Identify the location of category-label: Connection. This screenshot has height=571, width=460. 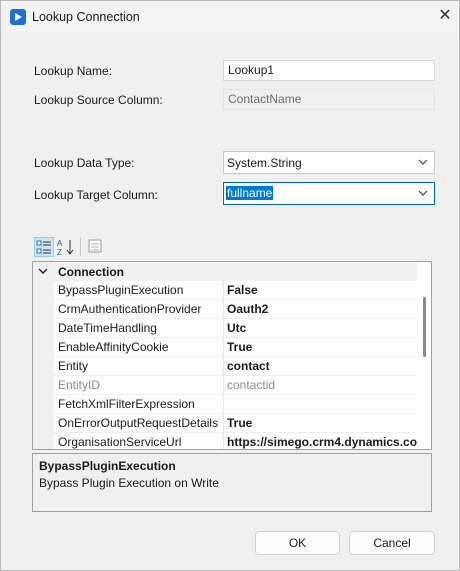
(91, 272).